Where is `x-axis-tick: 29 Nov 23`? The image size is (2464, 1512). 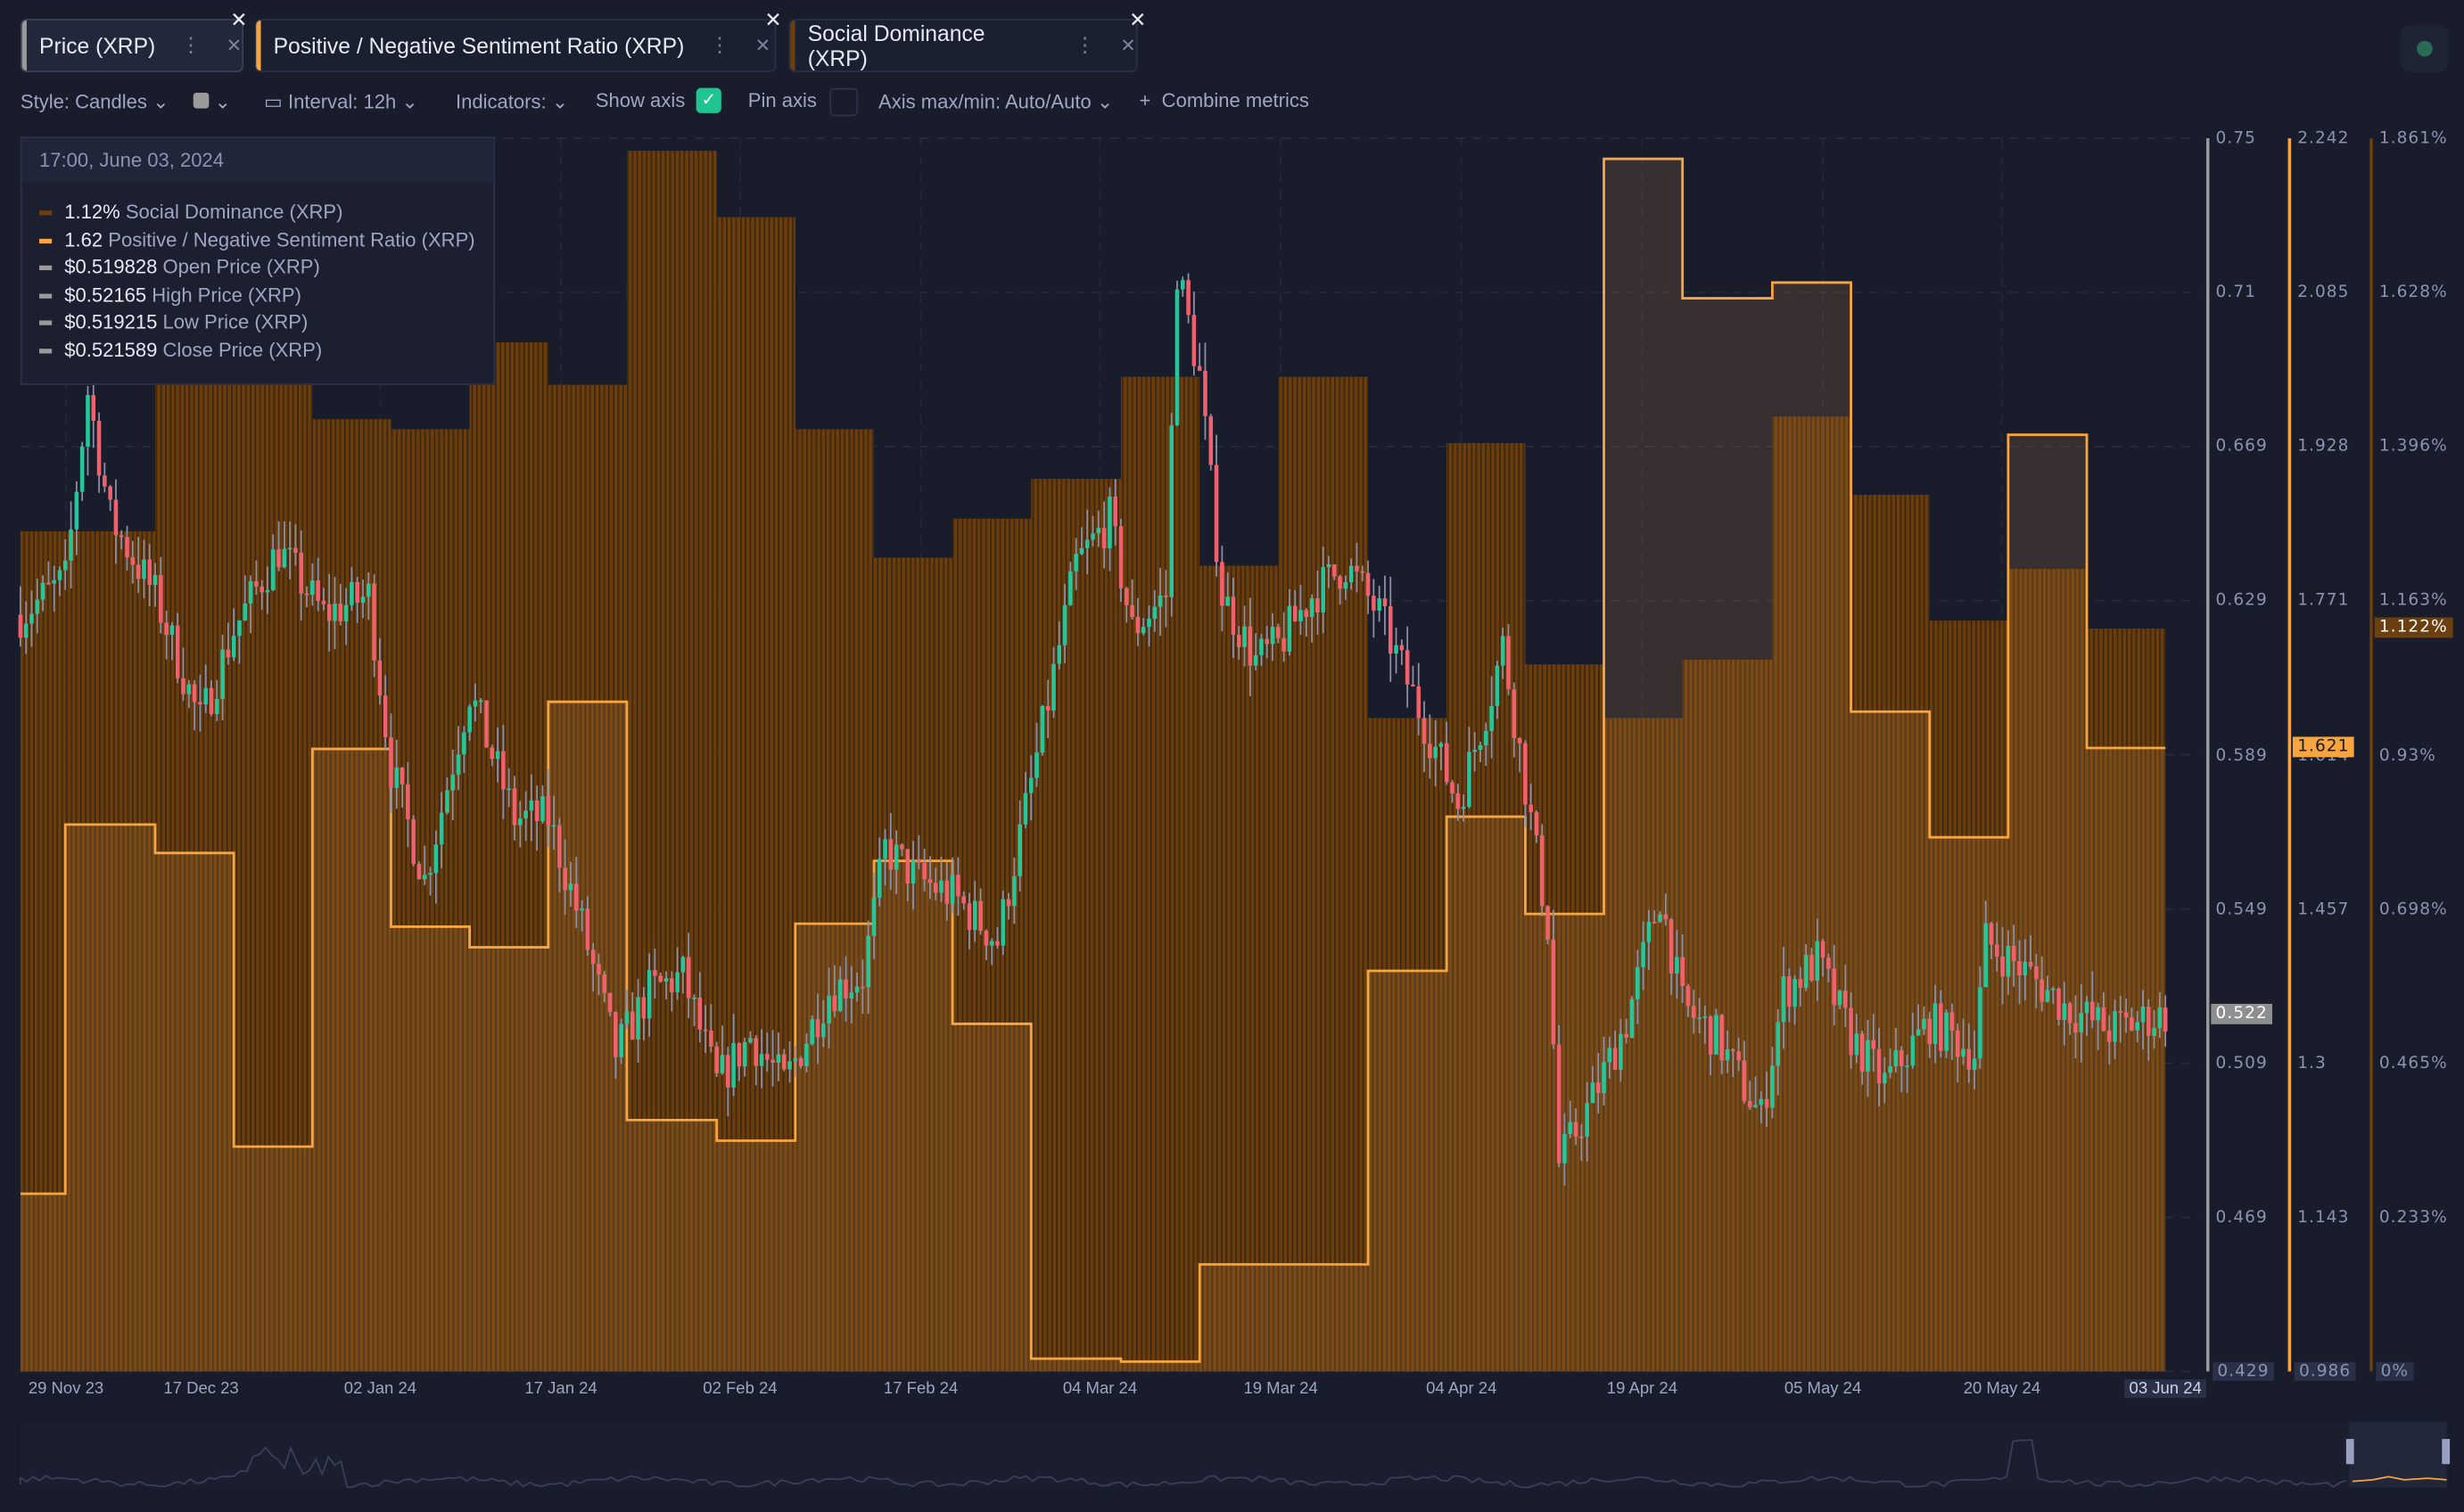 x-axis-tick: 29 Nov 23 is located at coordinates (66, 1389).